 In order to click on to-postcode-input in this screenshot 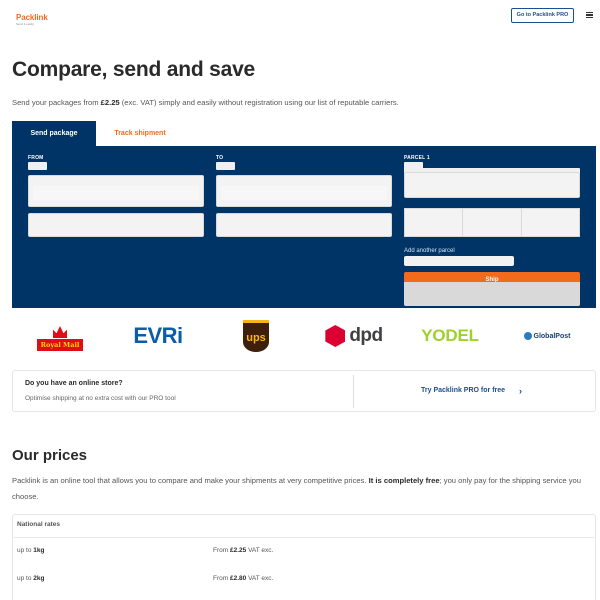, I will do `click(304, 191)`.